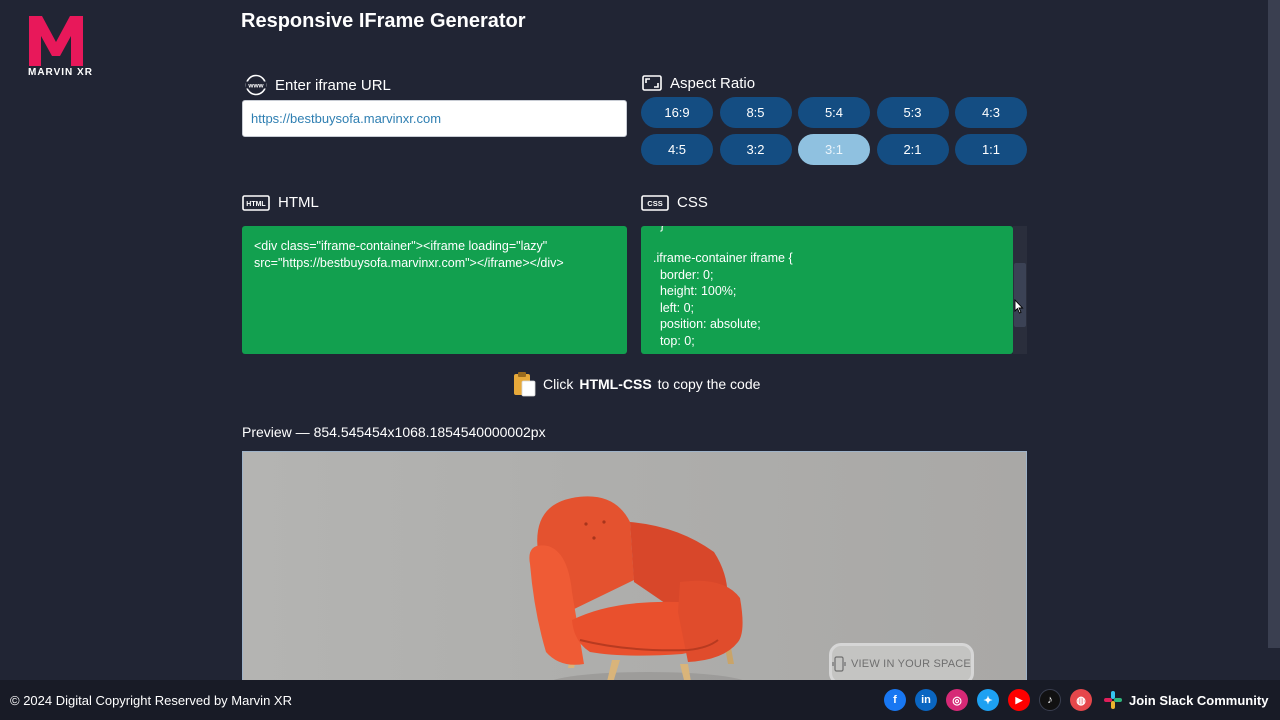 The height and width of the screenshot is (720, 1280). I want to click on aspect-ratio-section-label: Aspect Ratio, so click(698, 83).